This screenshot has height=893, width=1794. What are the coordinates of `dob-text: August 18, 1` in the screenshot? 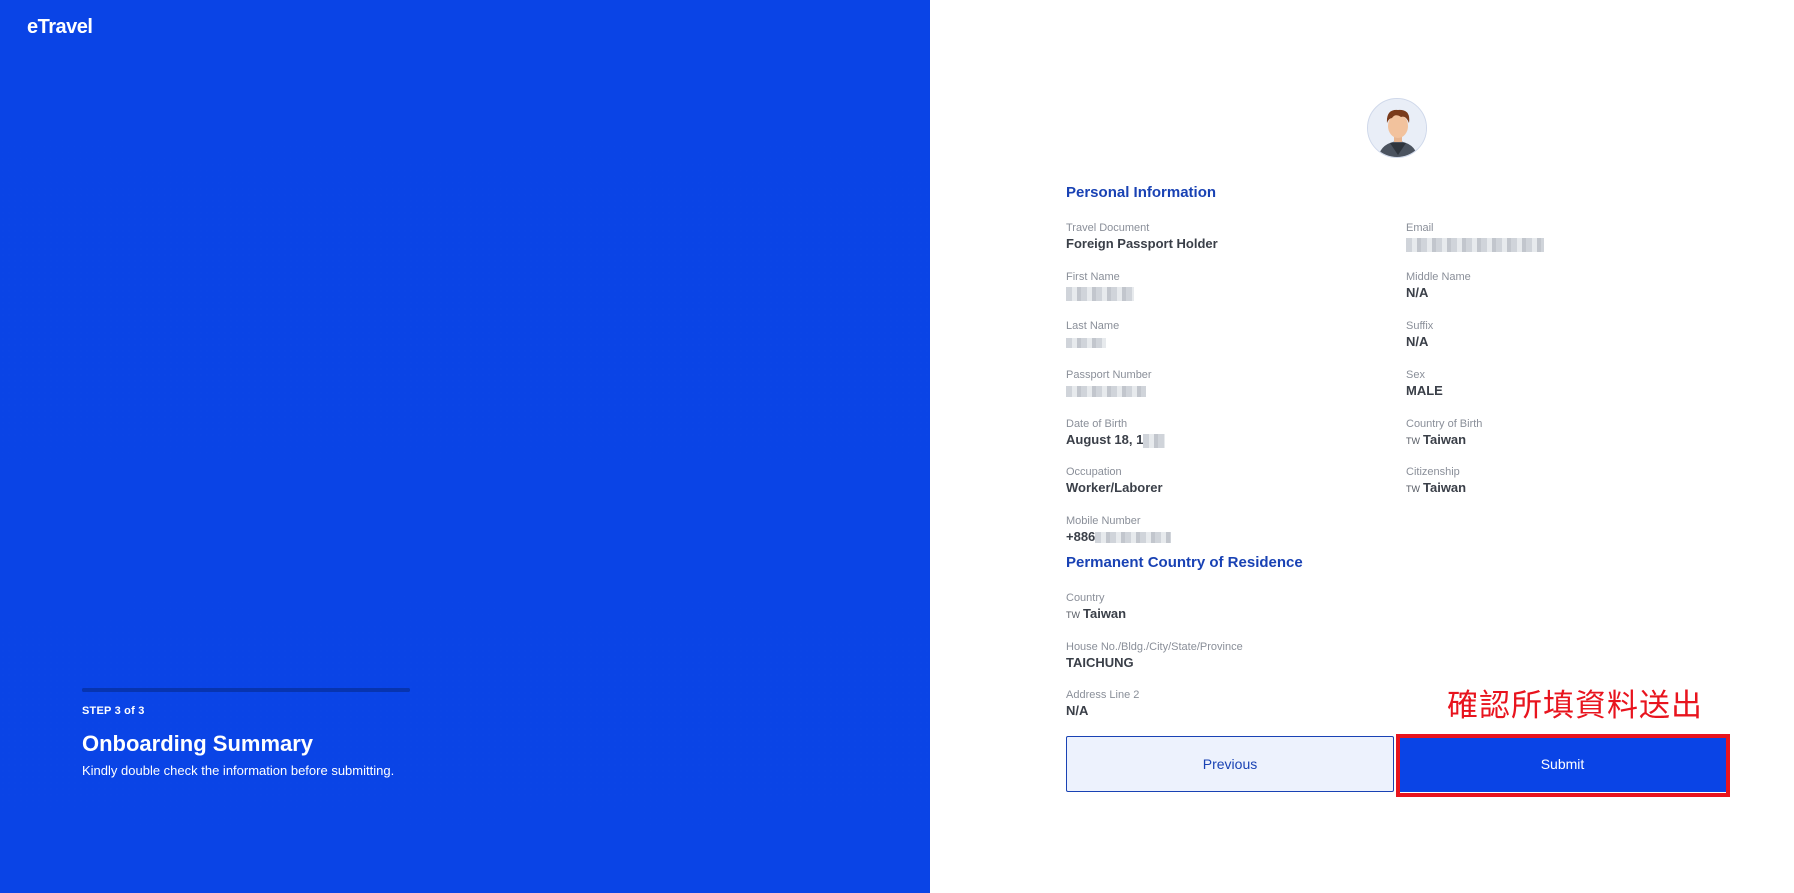 It's located at (1105, 439).